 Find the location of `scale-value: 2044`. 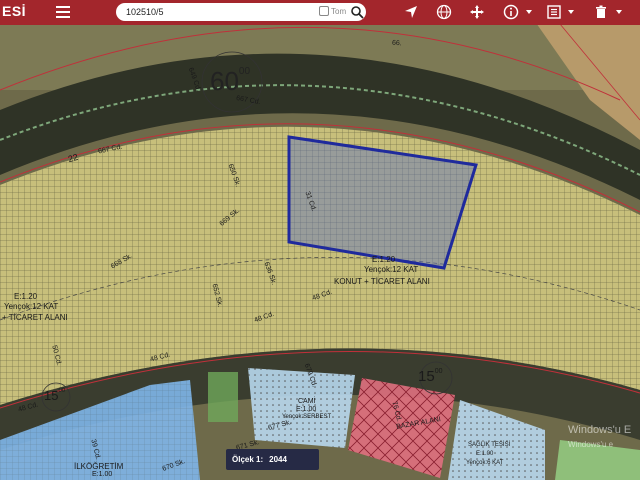

scale-value: 2044 is located at coordinates (278, 459).